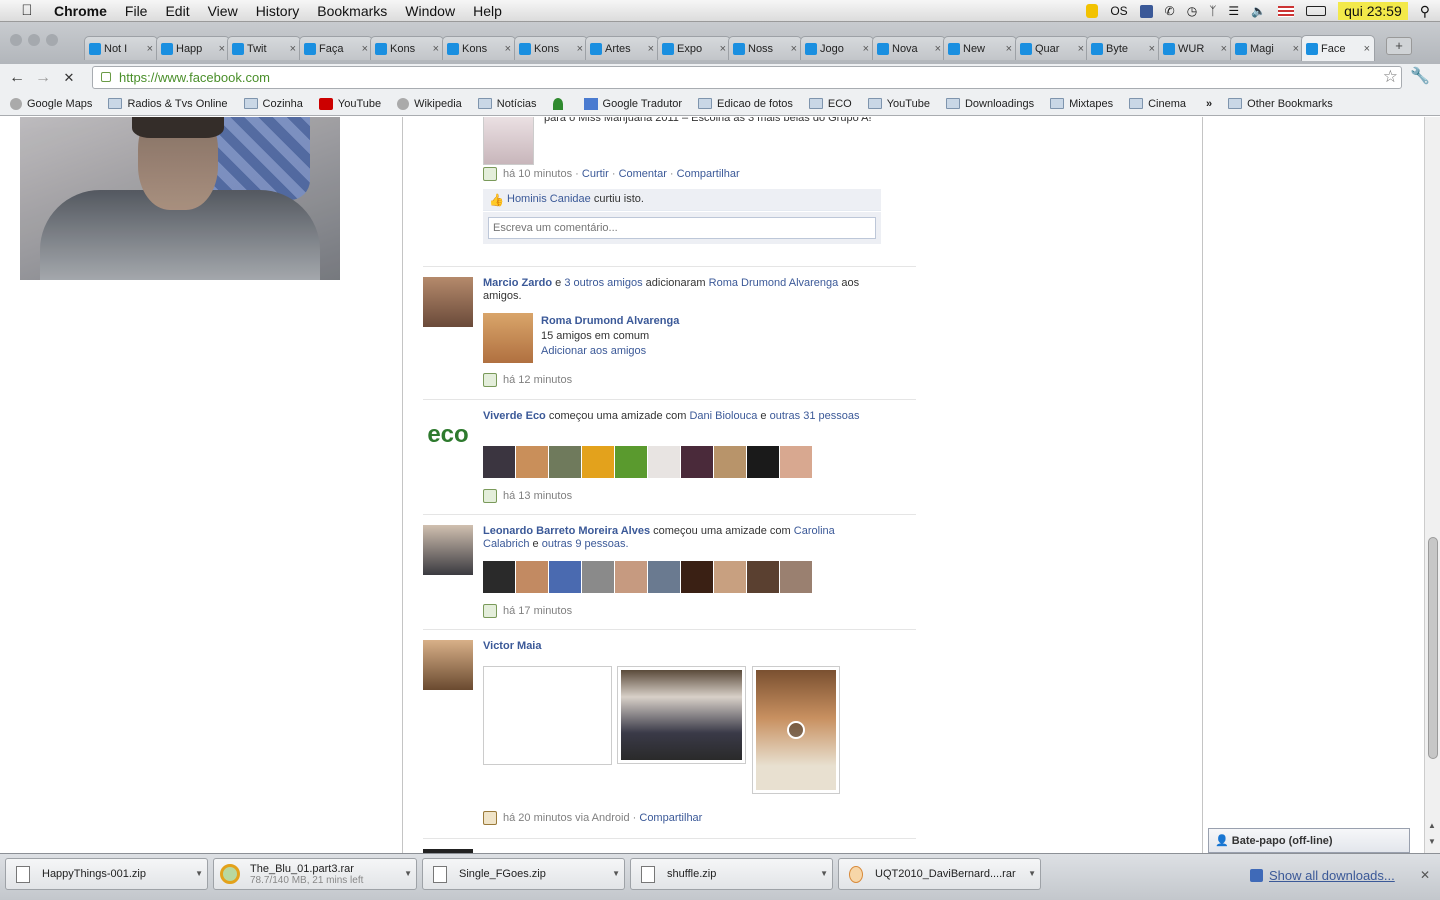 The height and width of the screenshot is (900, 1440). What do you see at coordinates (34, 40) in the screenshot?
I see `minimize-window-icon` at bounding box center [34, 40].